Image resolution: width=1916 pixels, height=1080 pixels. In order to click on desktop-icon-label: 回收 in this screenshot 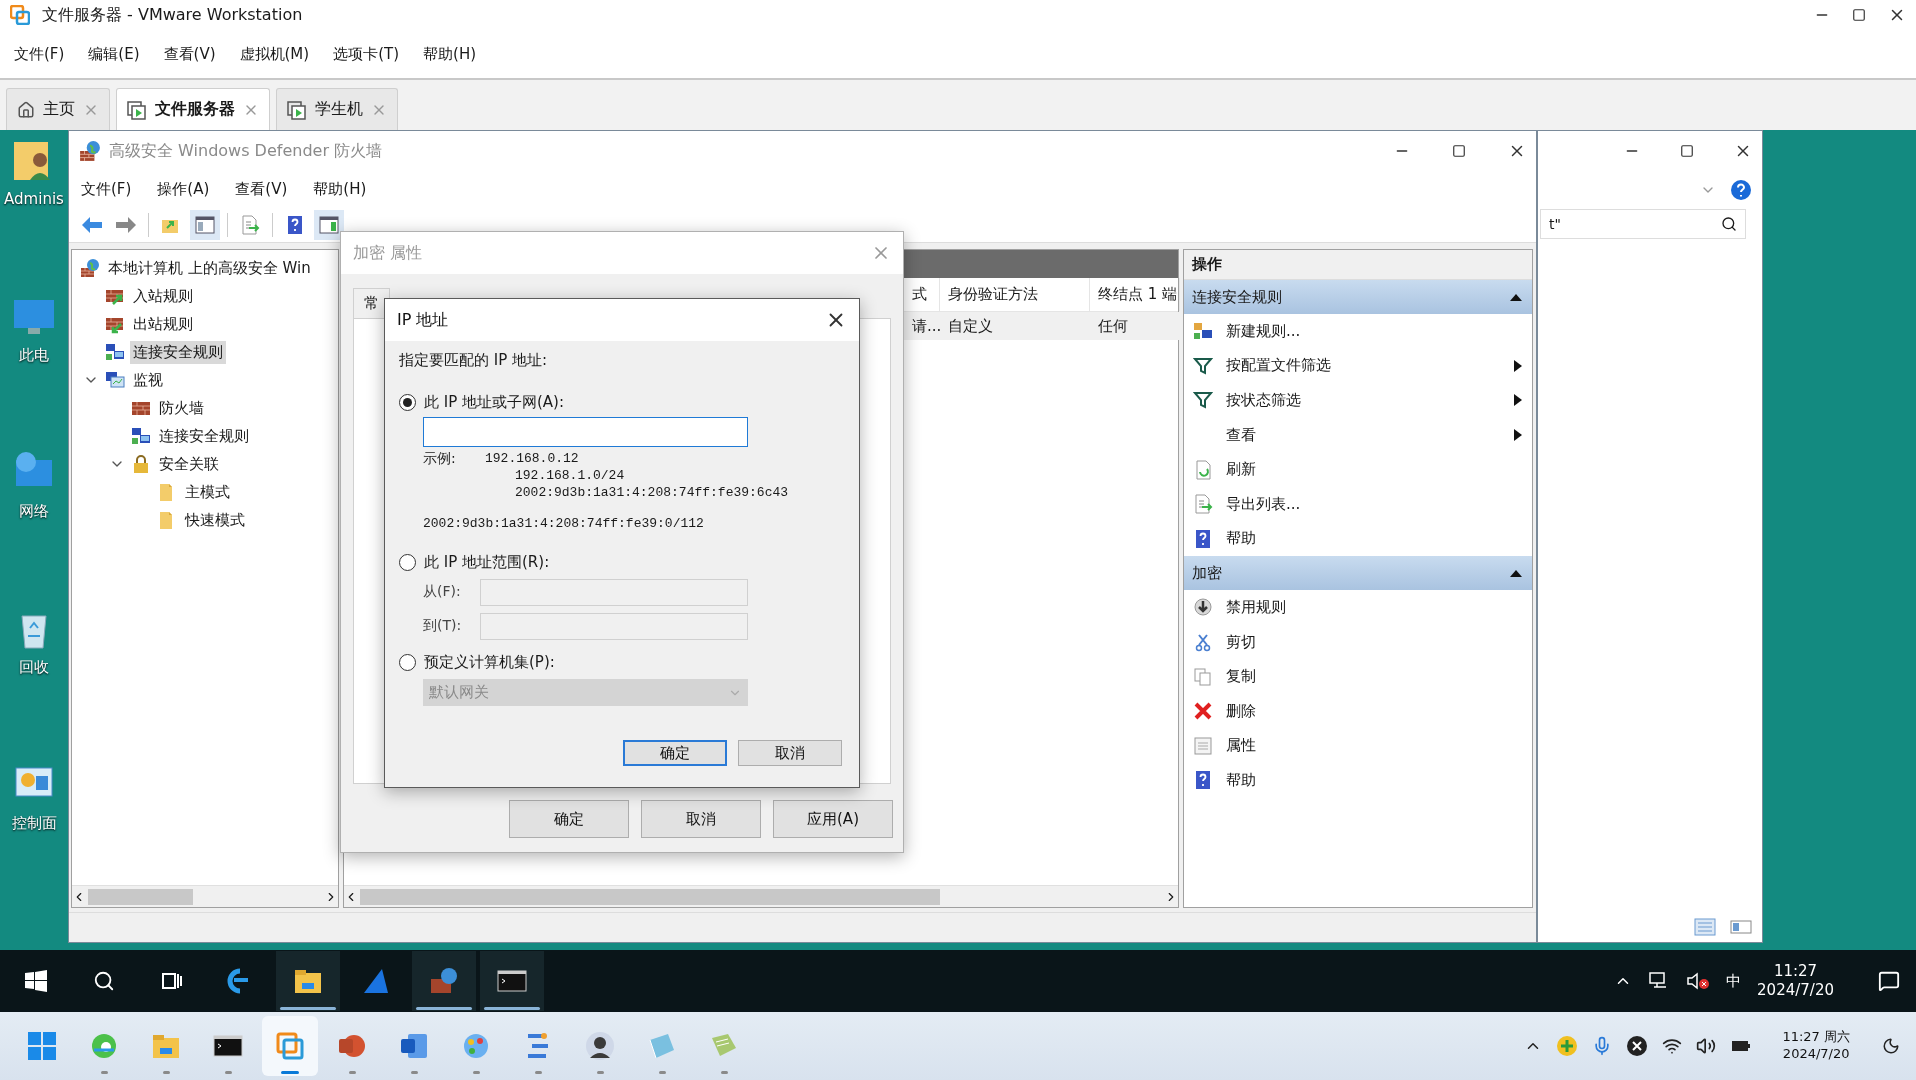, I will do `click(34, 667)`.